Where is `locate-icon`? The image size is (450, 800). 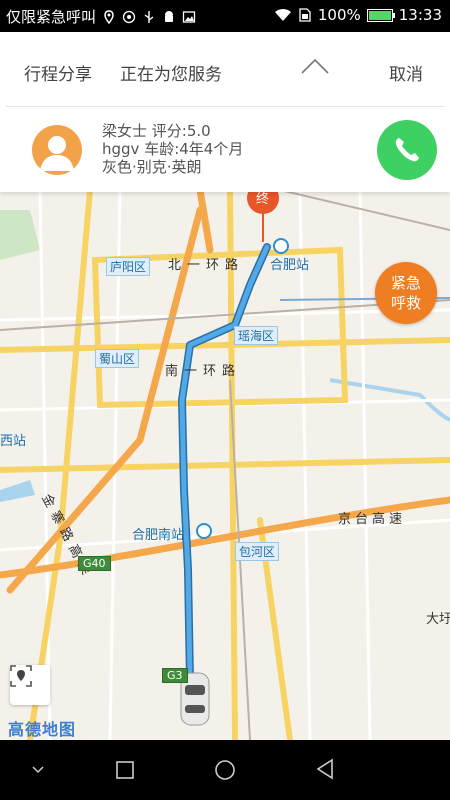 locate-icon is located at coordinates (21, 676).